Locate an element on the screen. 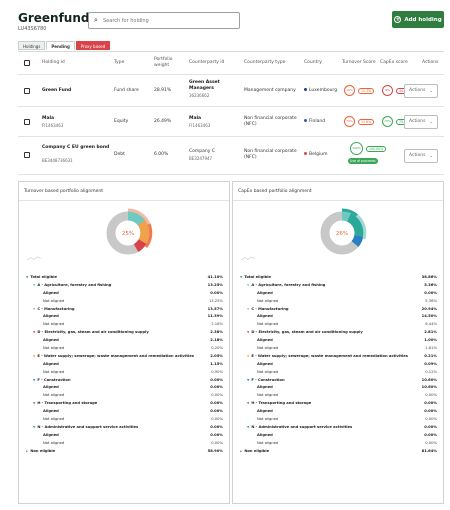  breakdown-label-text: Not aligned is located at coordinates (54, 419).